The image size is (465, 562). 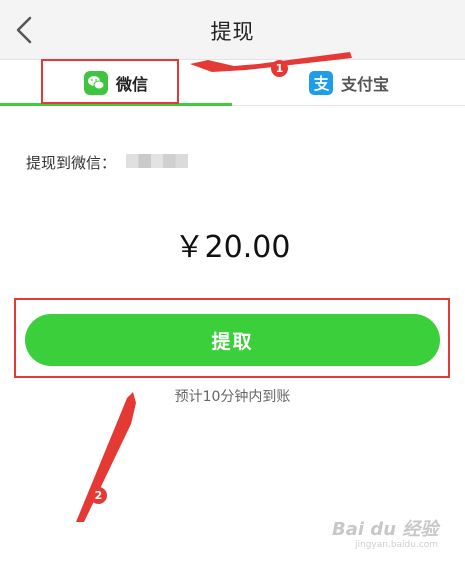 I want to click on baidu-watermark: Bai du 经验, so click(x=385, y=529).